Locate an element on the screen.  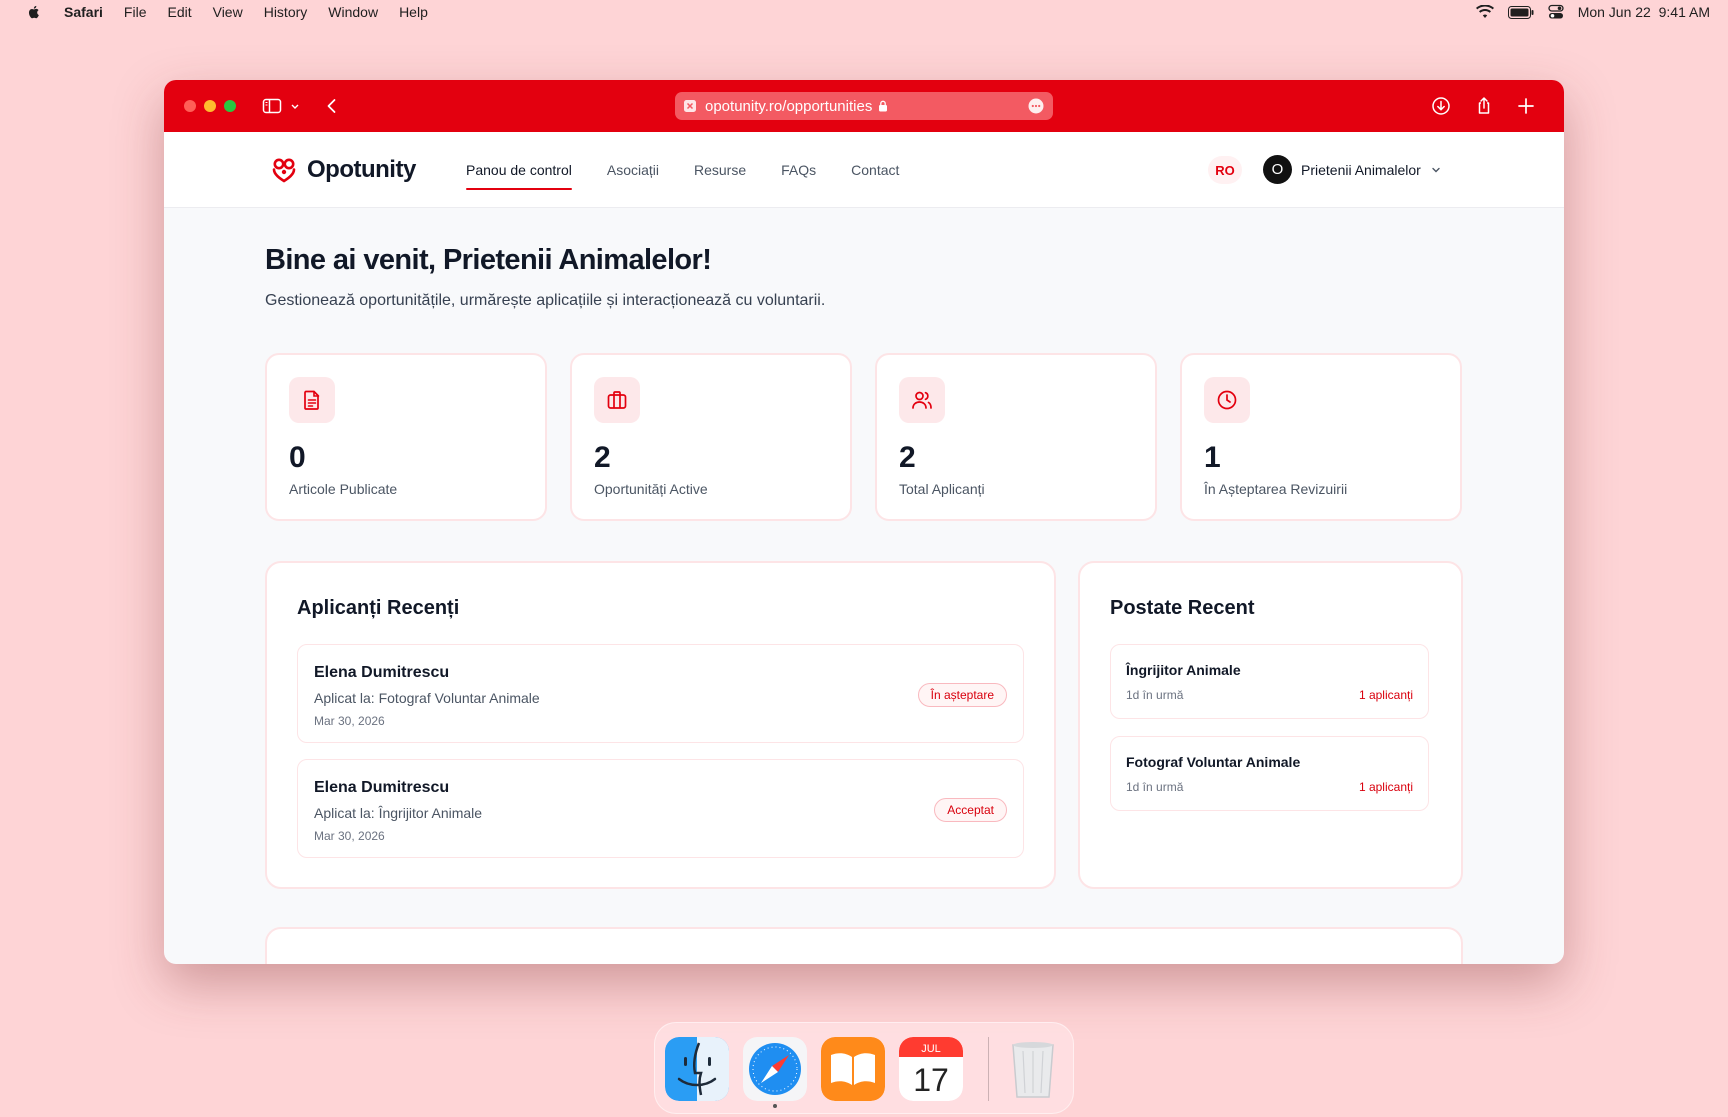
nav-contact: Contact is located at coordinates (875, 170).